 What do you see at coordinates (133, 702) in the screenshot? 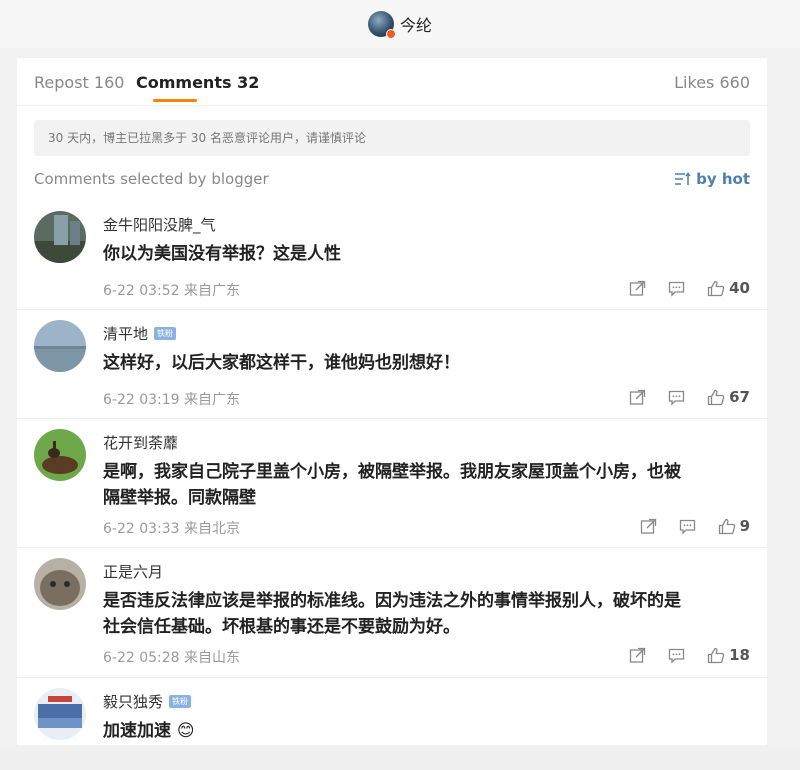
I see `comment-username-text: 毅只独秀` at bounding box center [133, 702].